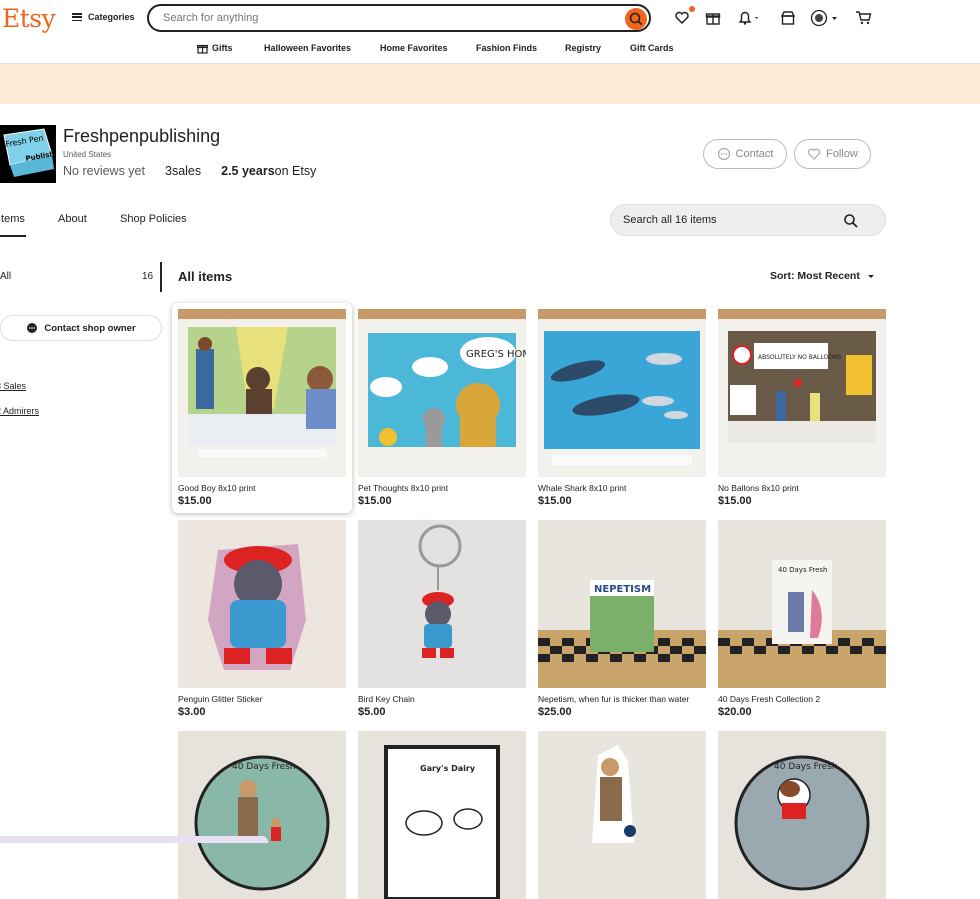 The image size is (980, 899). What do you see at coordinates (842, 154) in the screenshot?
I see `follow-label: Follow` at bounding box center [842, 154].